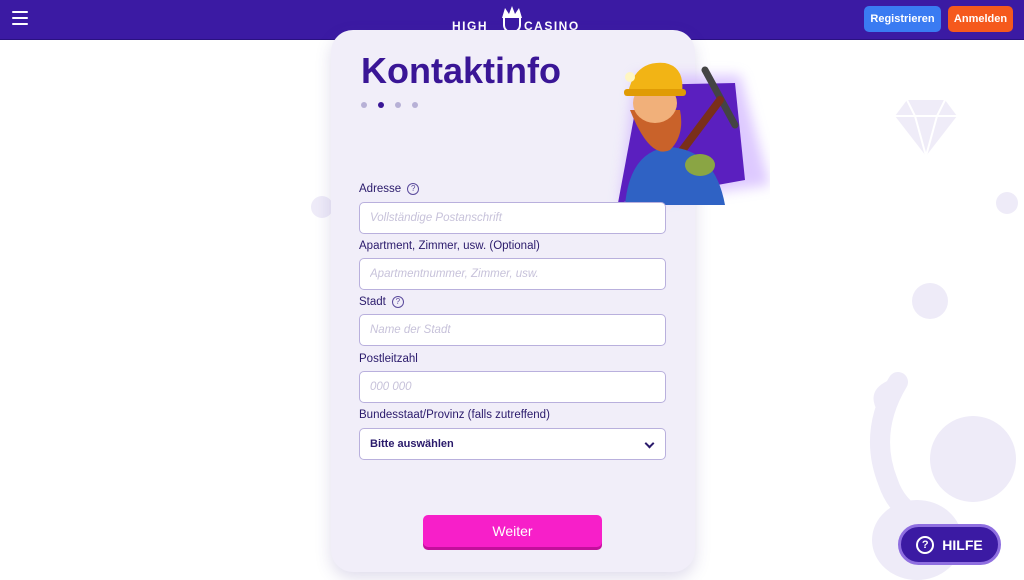  What do you see at coordinates (512, 274) in the screenshot?
I see `apartment-input` at bounding box center [512, 274].